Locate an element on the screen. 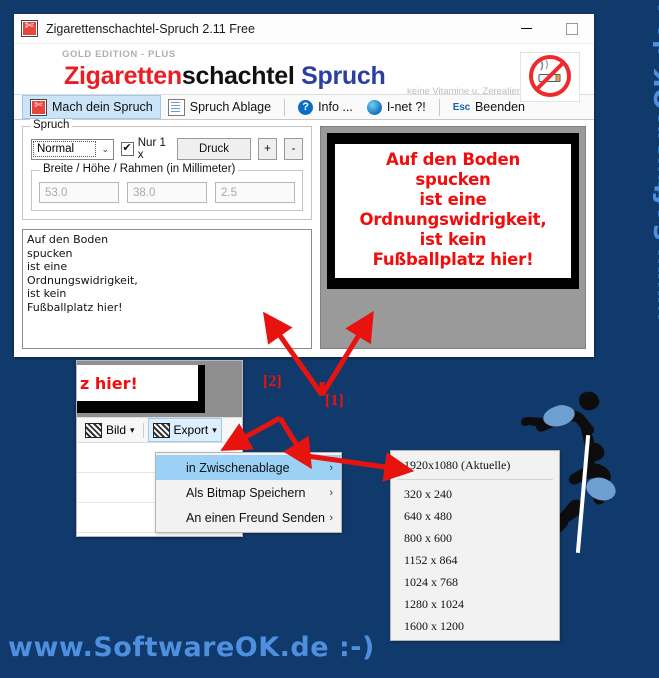 This screenshot has width=659, height=678. resolution-label: 1600 x 1200 is located at coordinates (434, 625).